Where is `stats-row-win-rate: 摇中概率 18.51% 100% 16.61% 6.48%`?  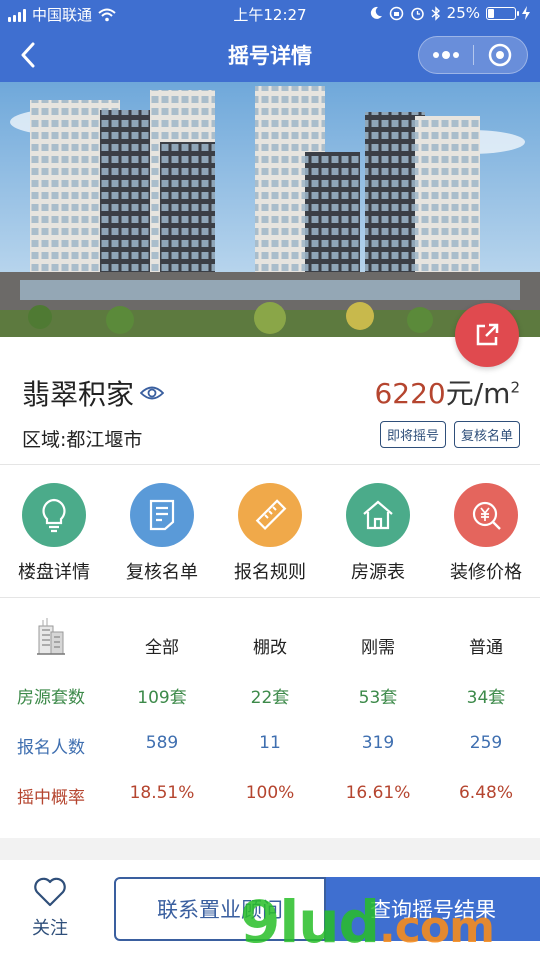 stats-row-win-rate: 摇中概率 18.51% 100% 16.61% 6.48% is located at coordinates (270, 798).